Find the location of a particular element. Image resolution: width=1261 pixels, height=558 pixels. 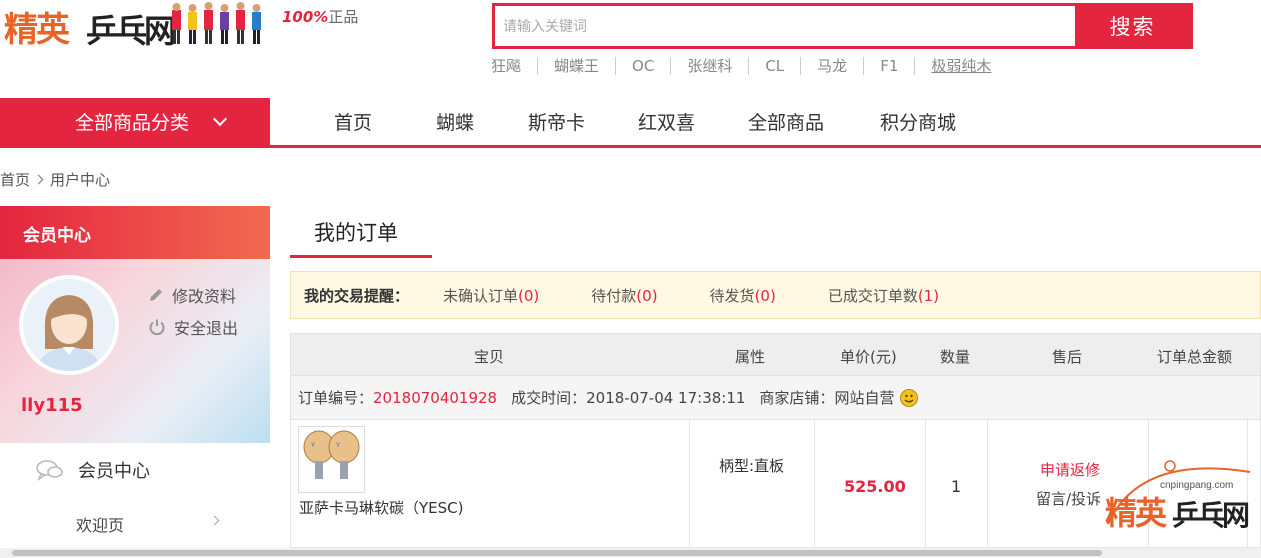

nav-item-stiga: 斯帝卡 is located at coordinates (557, 121).